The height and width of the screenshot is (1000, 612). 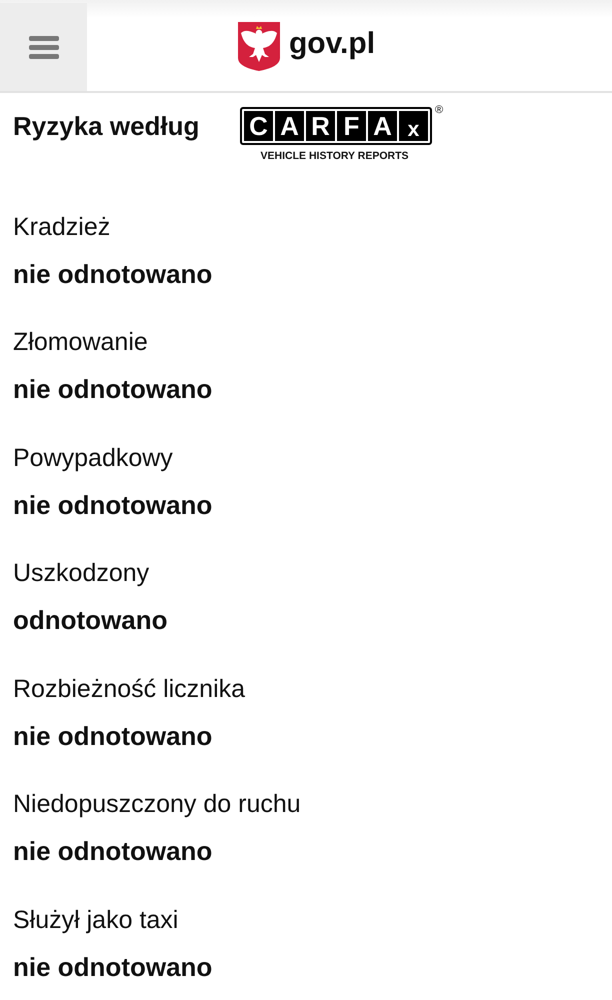 What do you see at coordinates (157, 804) in the screenshot?
I see `risk-label: Niedopuszczony do ruchu` at bounding box center [157, 804].